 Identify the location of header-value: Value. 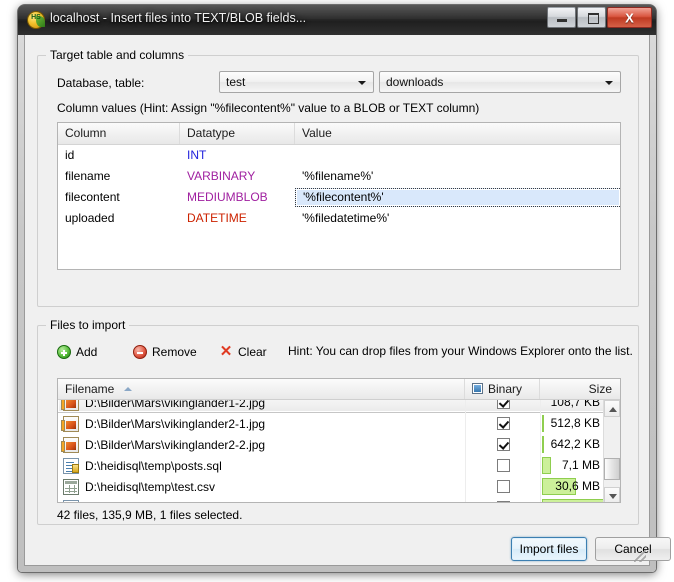
(457, 133).